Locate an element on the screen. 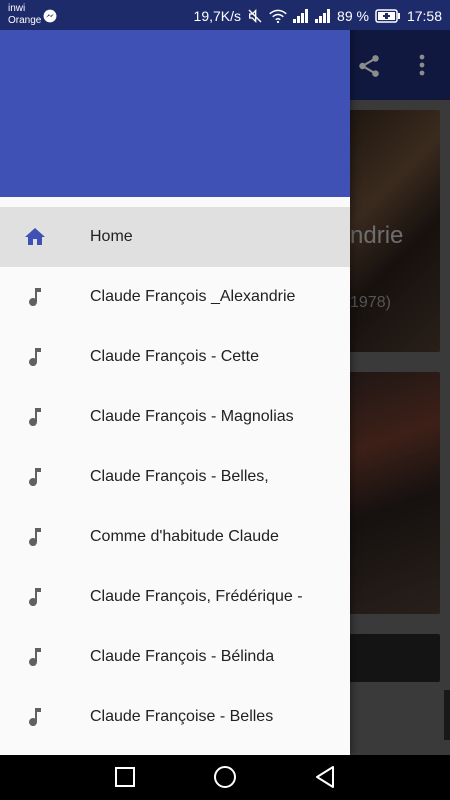  carrier-label: inwi Orange is located at coordinates (24, 15).